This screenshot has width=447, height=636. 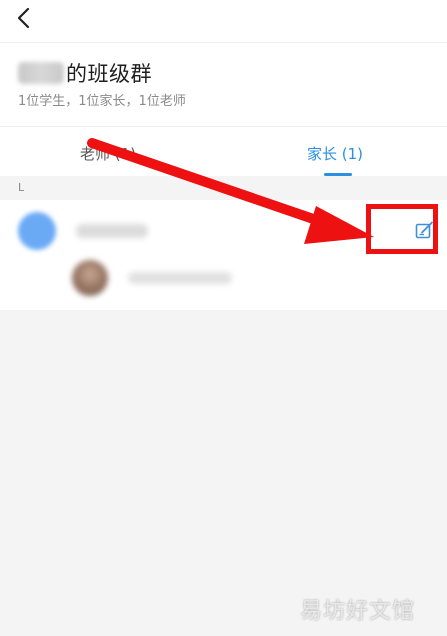 What do you see at coordinates (112, 231) in the screenshot?
I see `blurred-member-name` at bounding box center [112, 231].